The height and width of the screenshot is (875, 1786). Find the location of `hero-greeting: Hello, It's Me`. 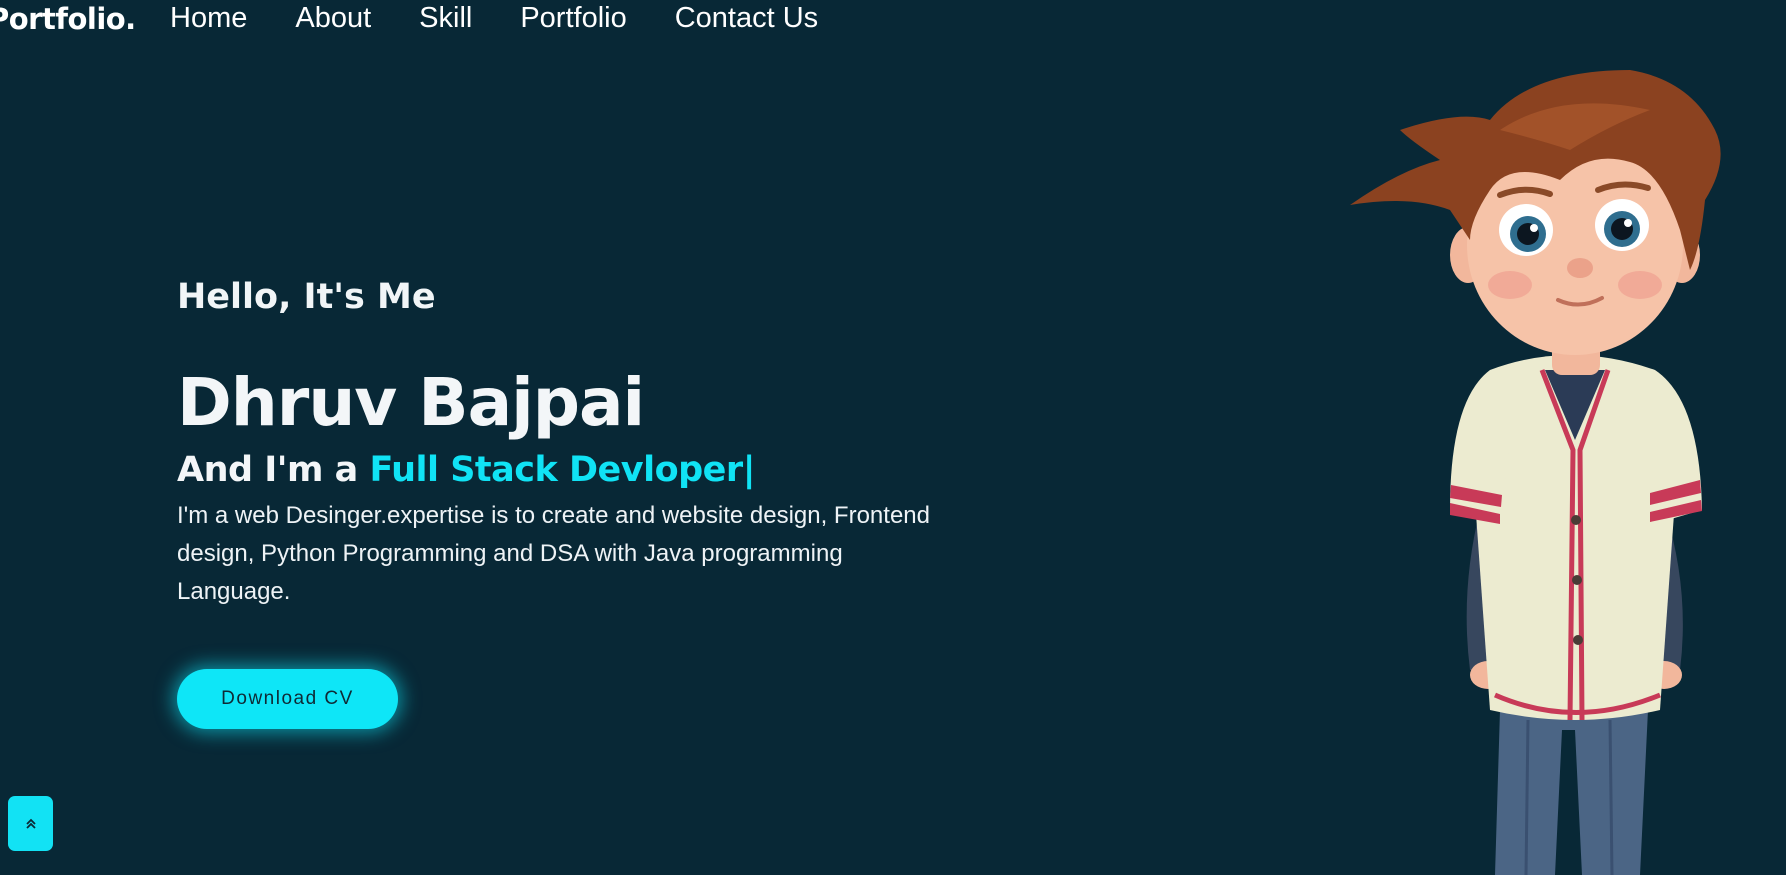

hero-greeting: Hello, It's Me is located at coordinates (306, 297).